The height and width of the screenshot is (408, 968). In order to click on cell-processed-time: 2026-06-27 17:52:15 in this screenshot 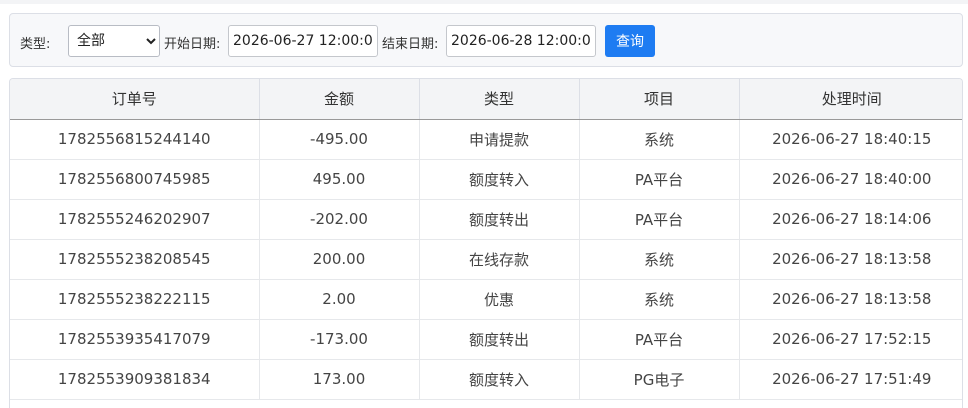, I will do `click(850, 339)`.